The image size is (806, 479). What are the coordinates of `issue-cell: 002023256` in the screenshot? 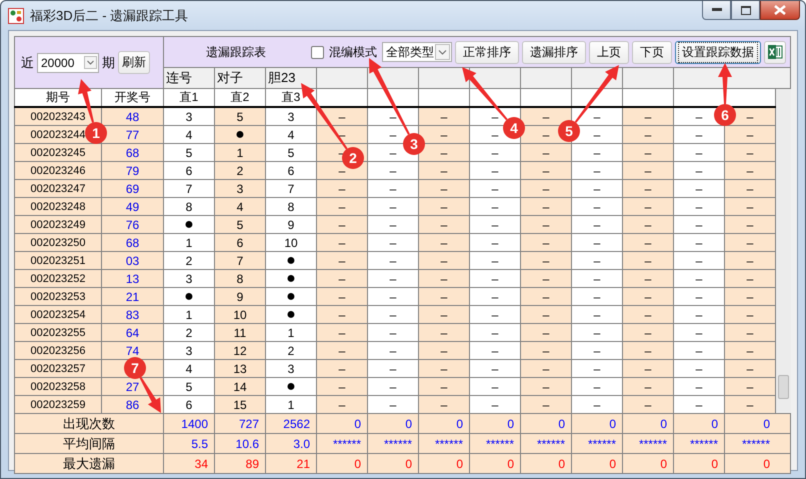 It's located at (58, 351).